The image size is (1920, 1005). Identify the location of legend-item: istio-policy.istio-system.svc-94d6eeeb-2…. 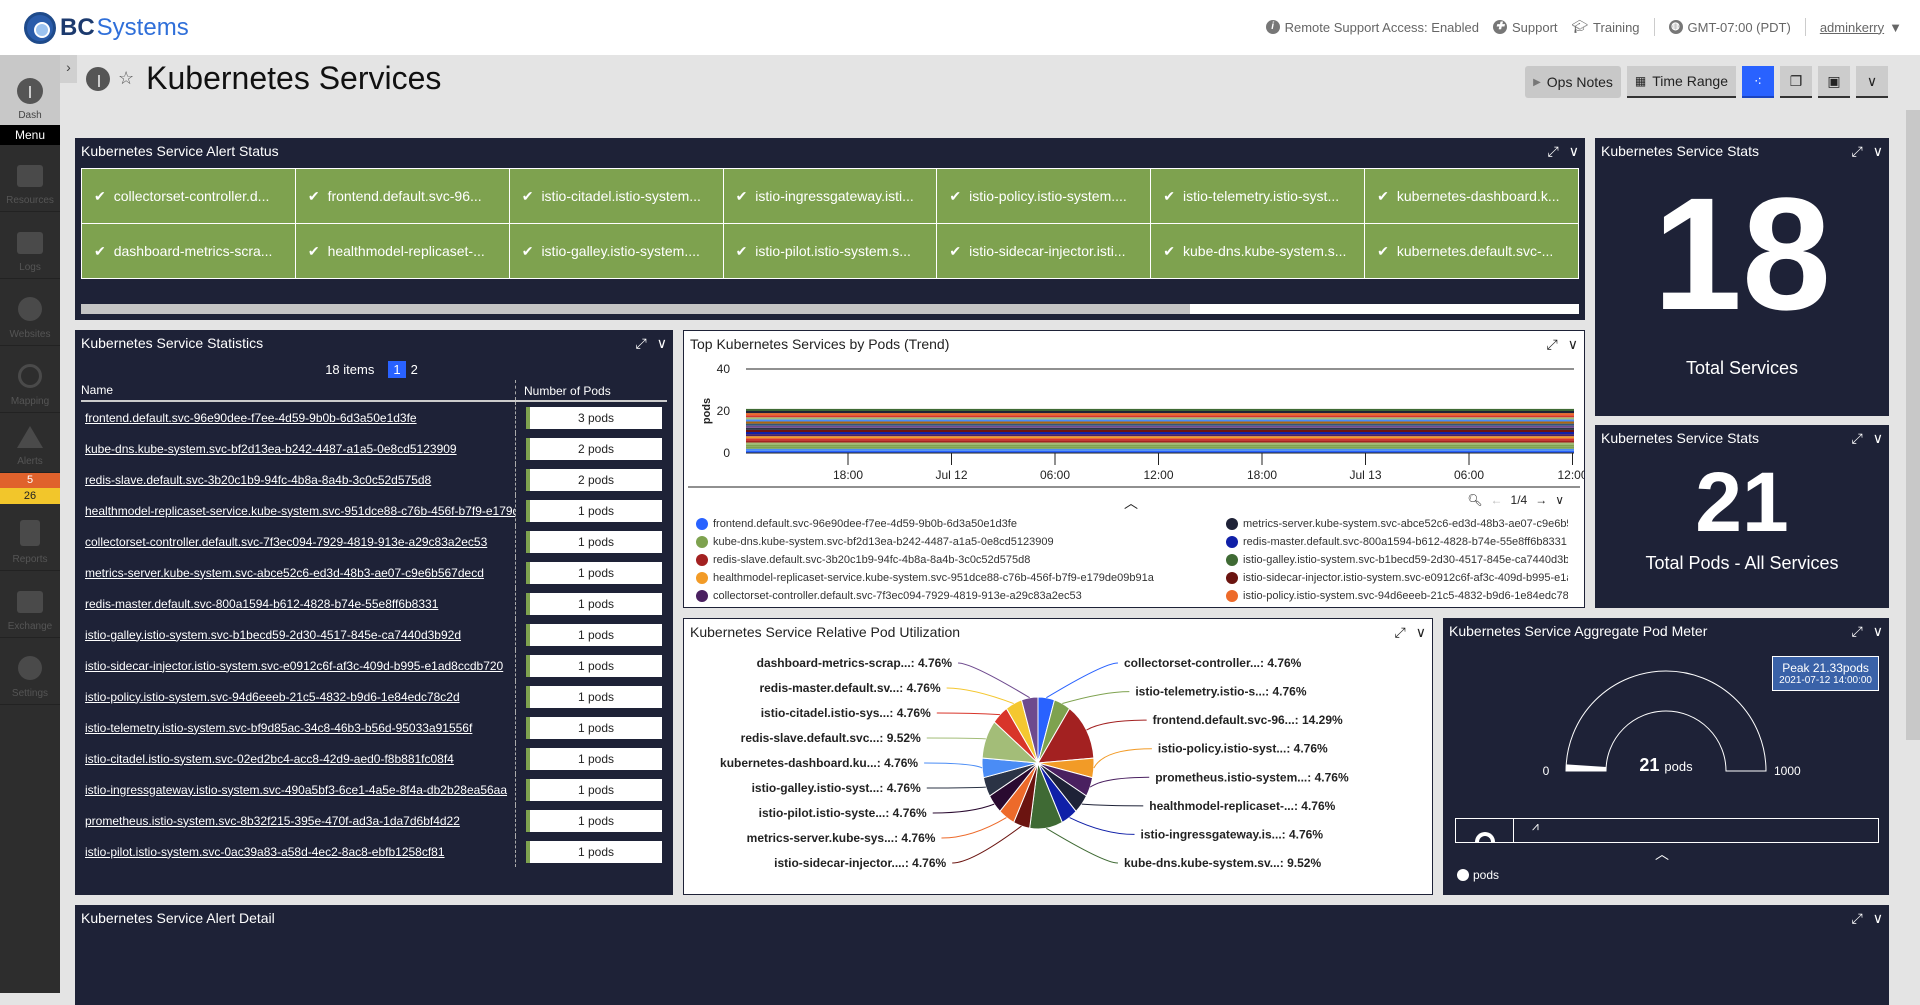
(1397, 596).